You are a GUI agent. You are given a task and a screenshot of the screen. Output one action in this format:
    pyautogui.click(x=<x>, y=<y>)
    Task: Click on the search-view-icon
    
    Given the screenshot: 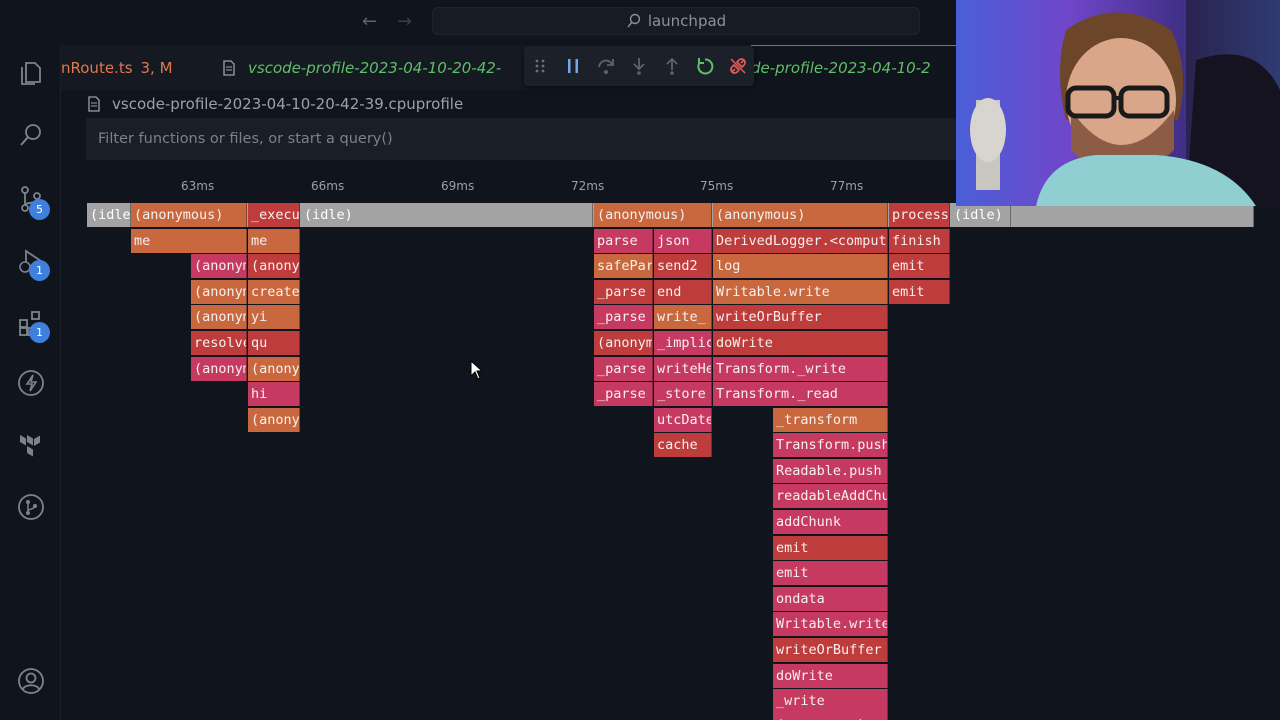 What is the action you would take?
    pyautogui.click(x=31, y=135)
    